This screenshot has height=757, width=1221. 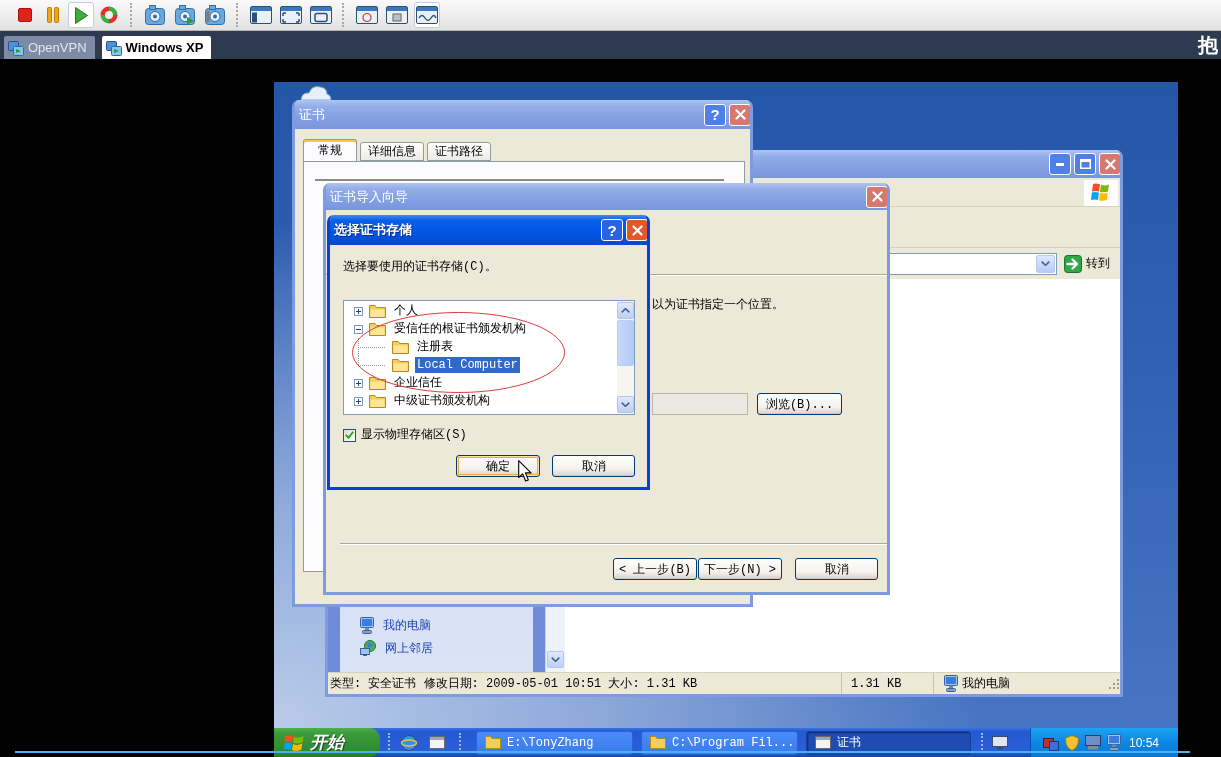 I want to click on vm-tab: Windows XP, so click(x=156, y=47).